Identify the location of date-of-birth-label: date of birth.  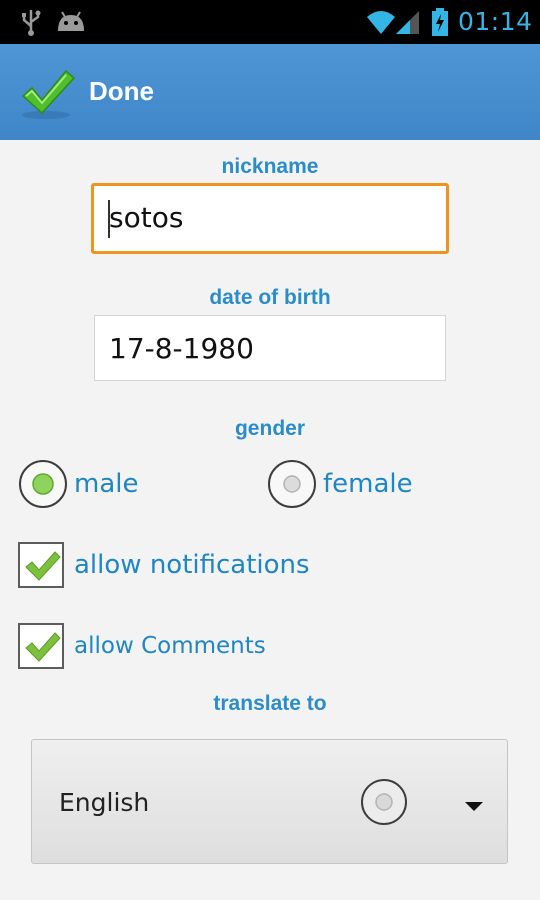
(270, 297).